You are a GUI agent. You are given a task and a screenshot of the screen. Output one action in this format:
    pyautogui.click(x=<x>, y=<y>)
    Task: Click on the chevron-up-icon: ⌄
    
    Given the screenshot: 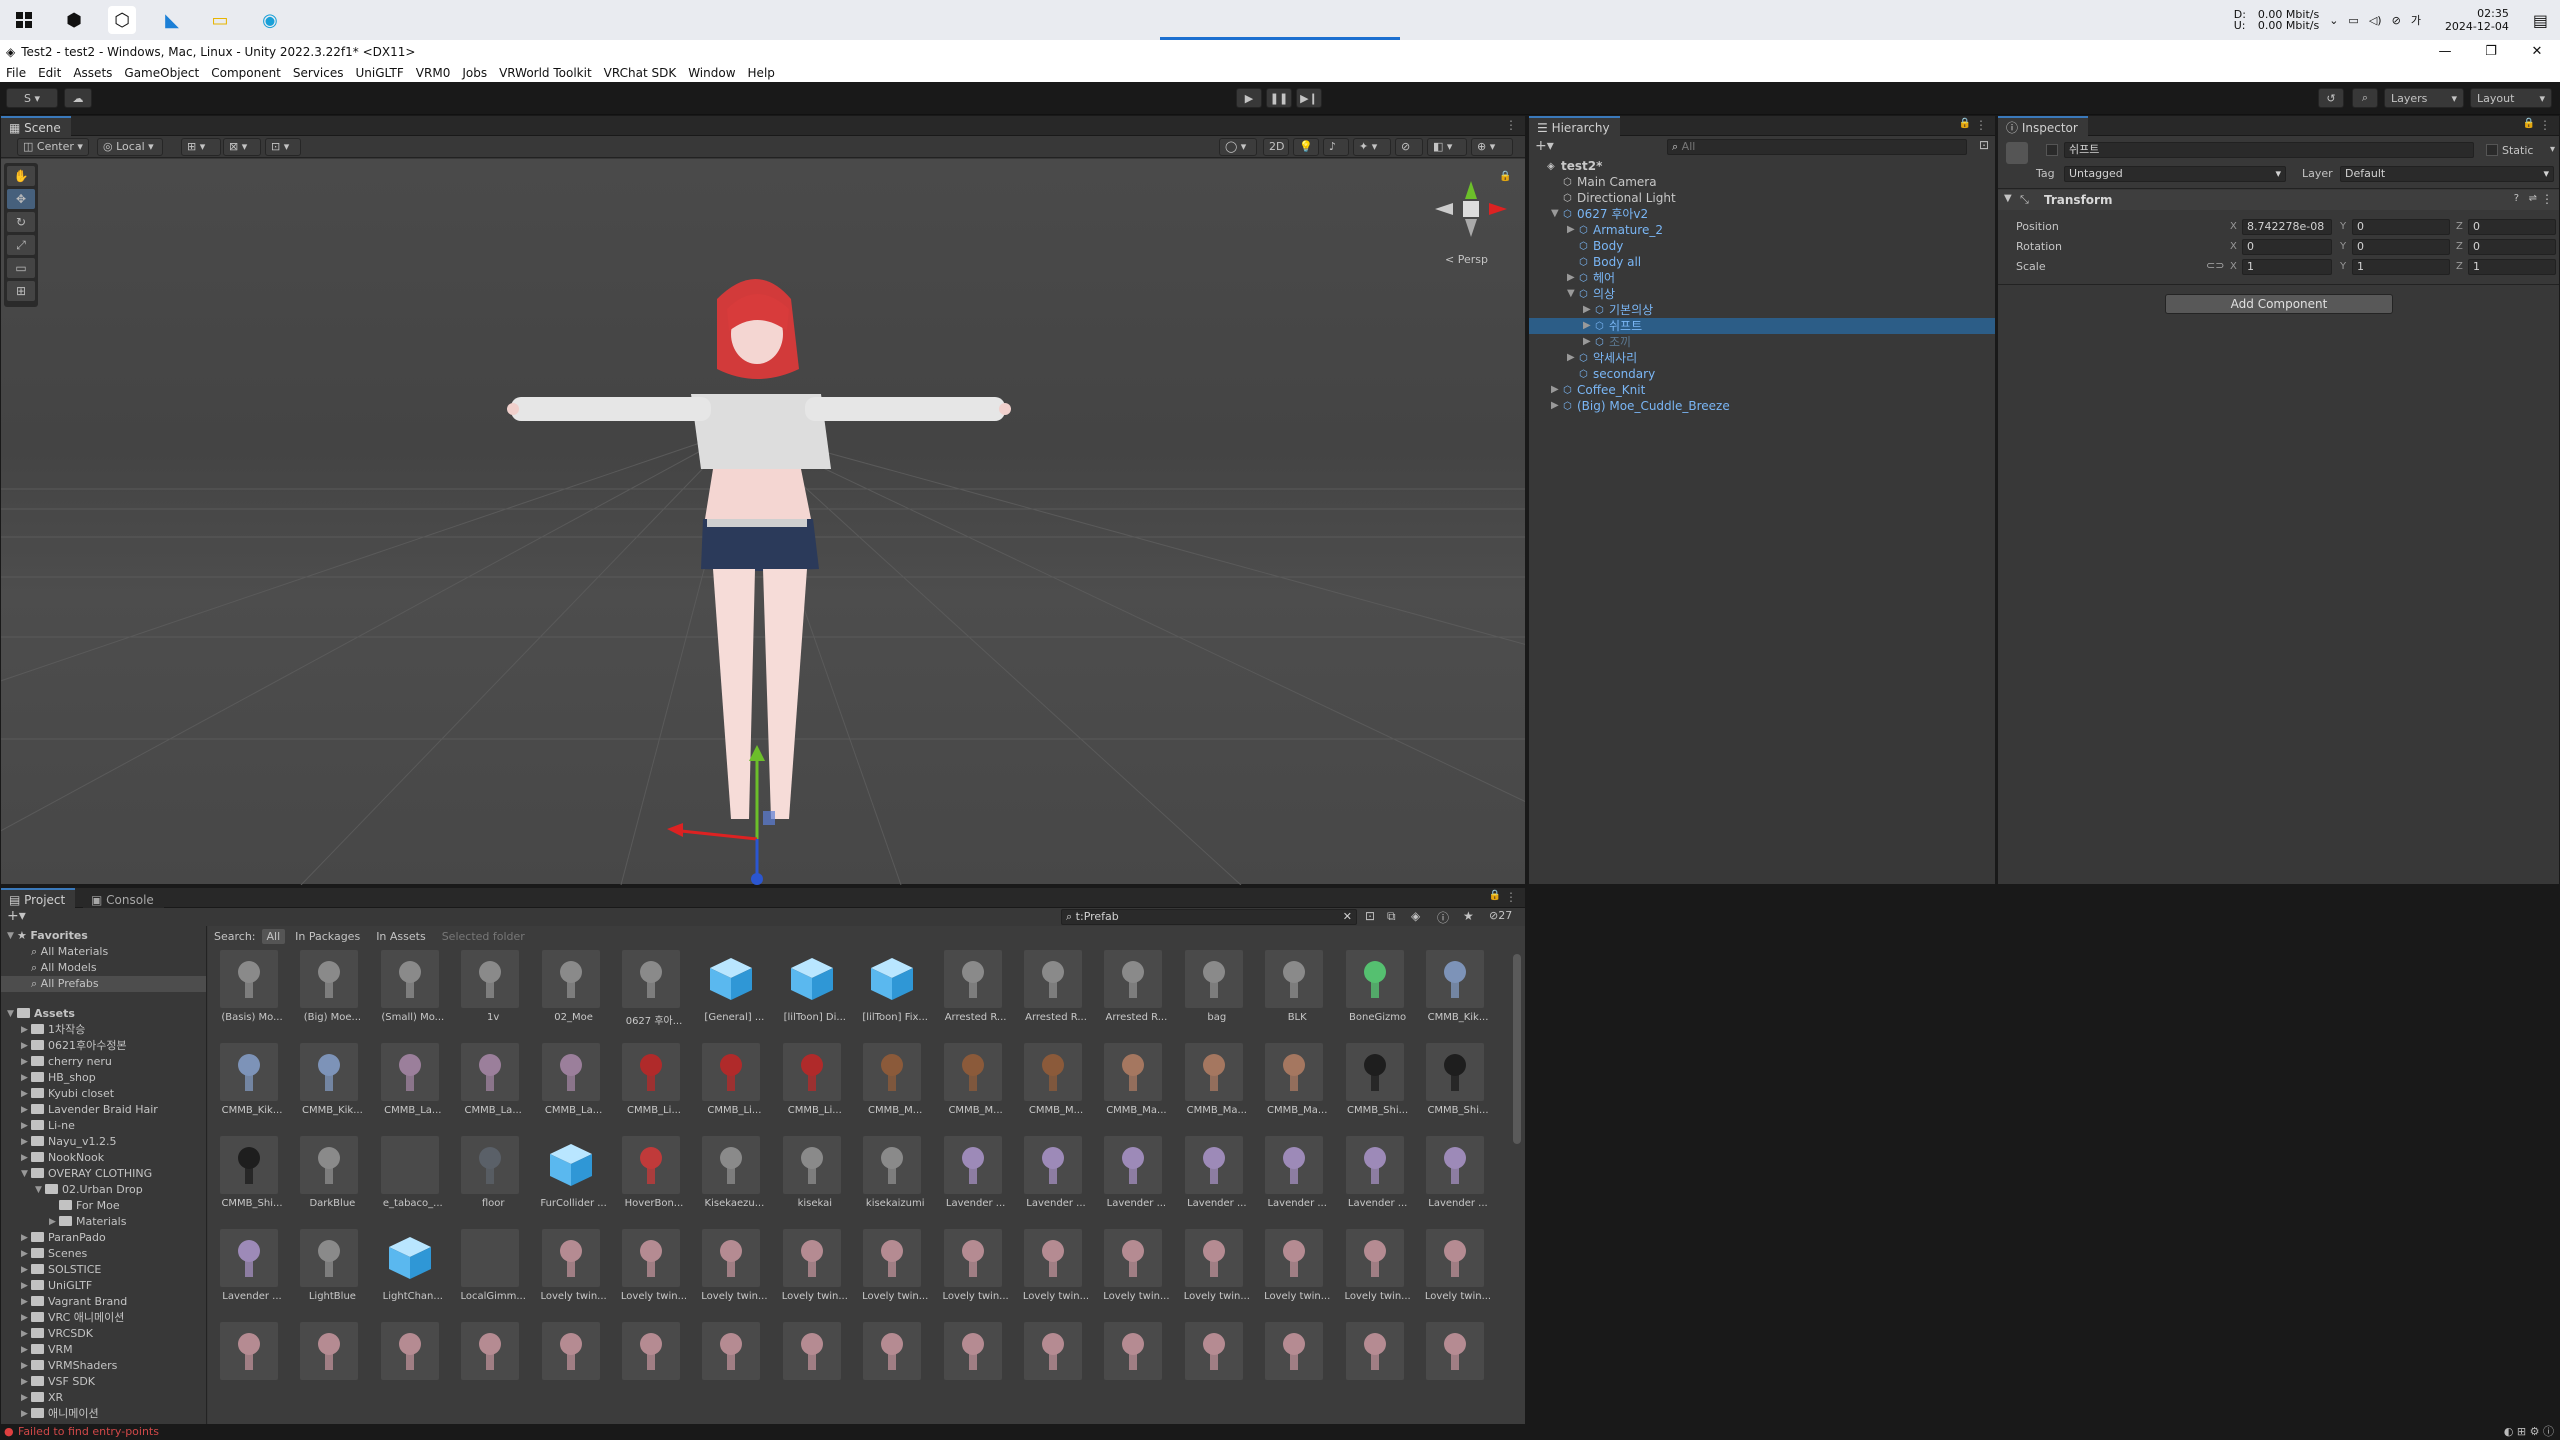 What is the action you would take?
    pyautogui.click(x=2333, y=20)
    